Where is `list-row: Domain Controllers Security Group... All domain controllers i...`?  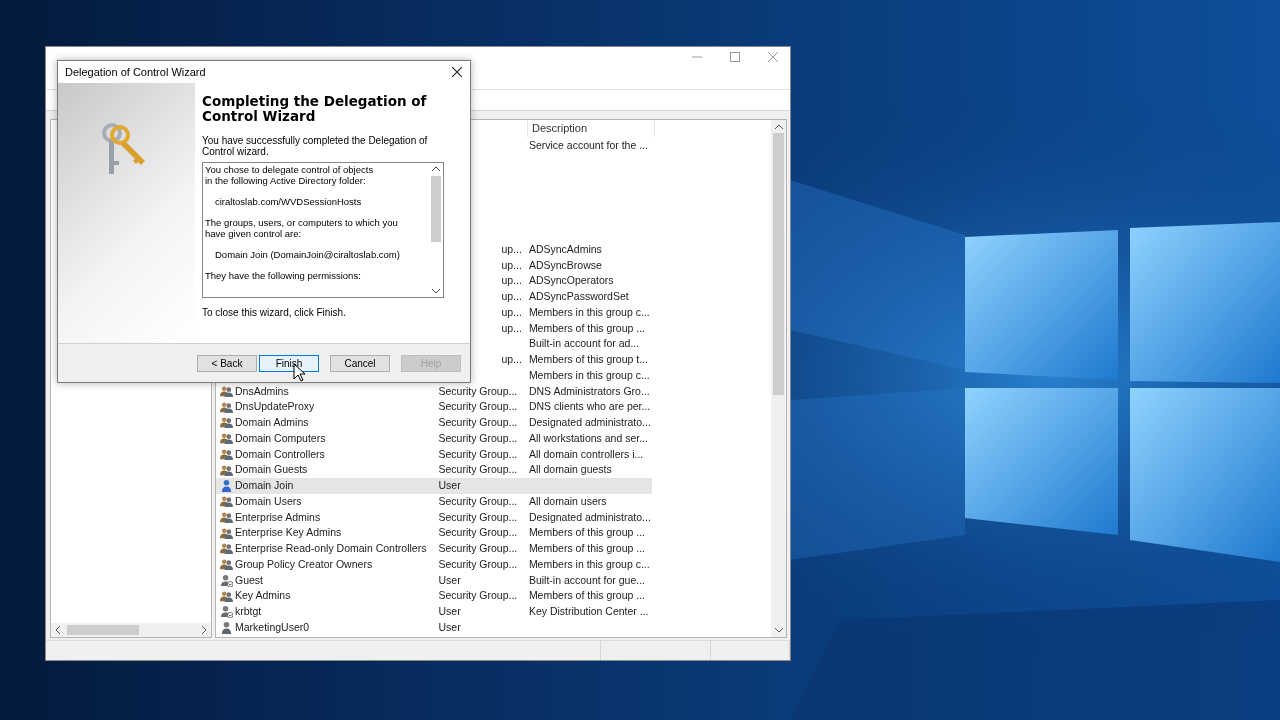 list-row: Domain Controllers Security Group... All domain controllers i... is located at coordinates (434, 454).